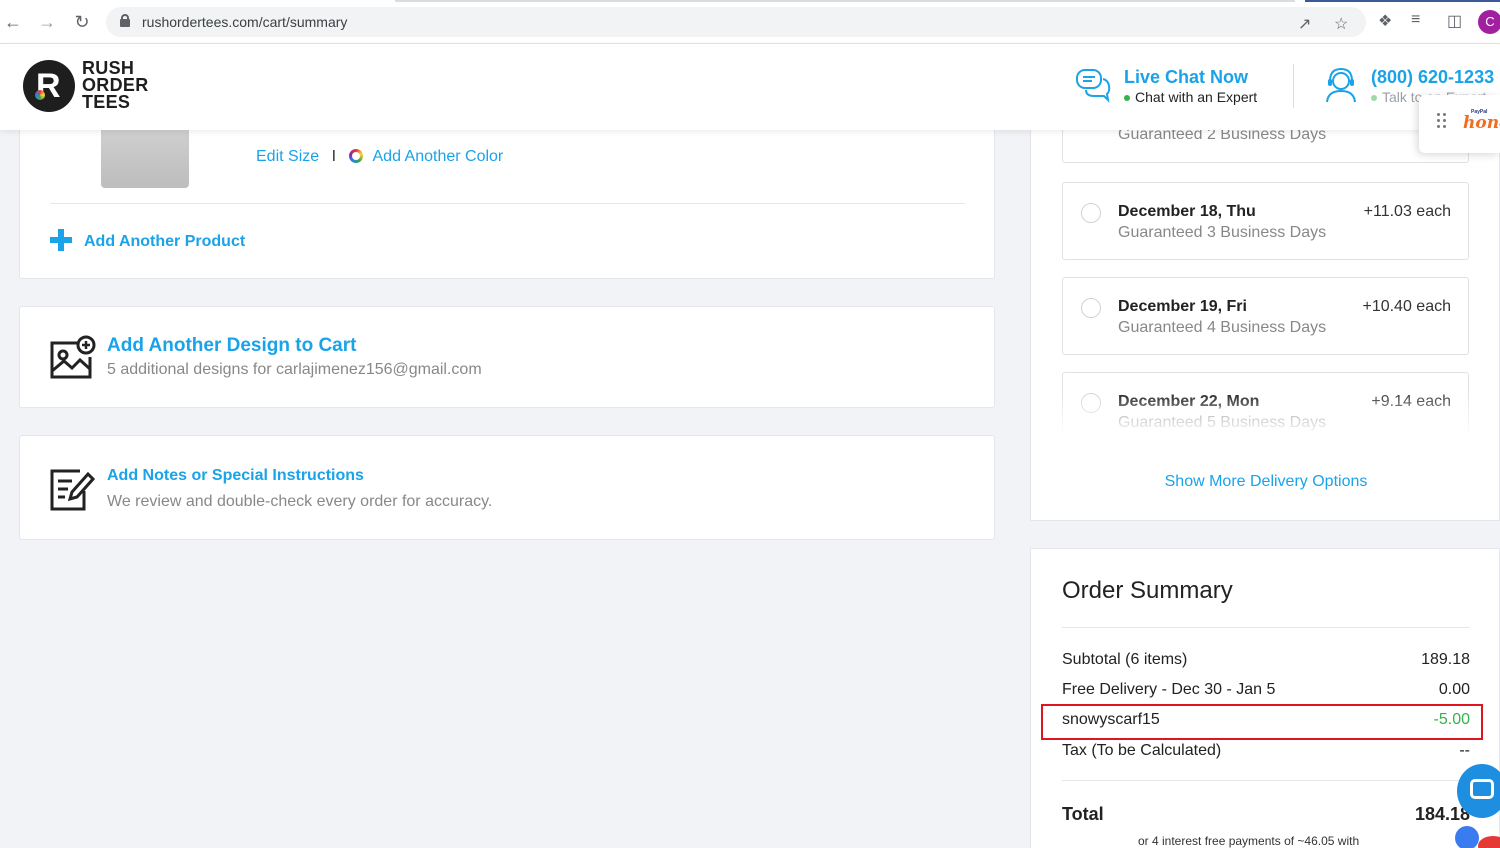  I want to click on extensions-puzzle-icon: ❖, so click(1385, 21).